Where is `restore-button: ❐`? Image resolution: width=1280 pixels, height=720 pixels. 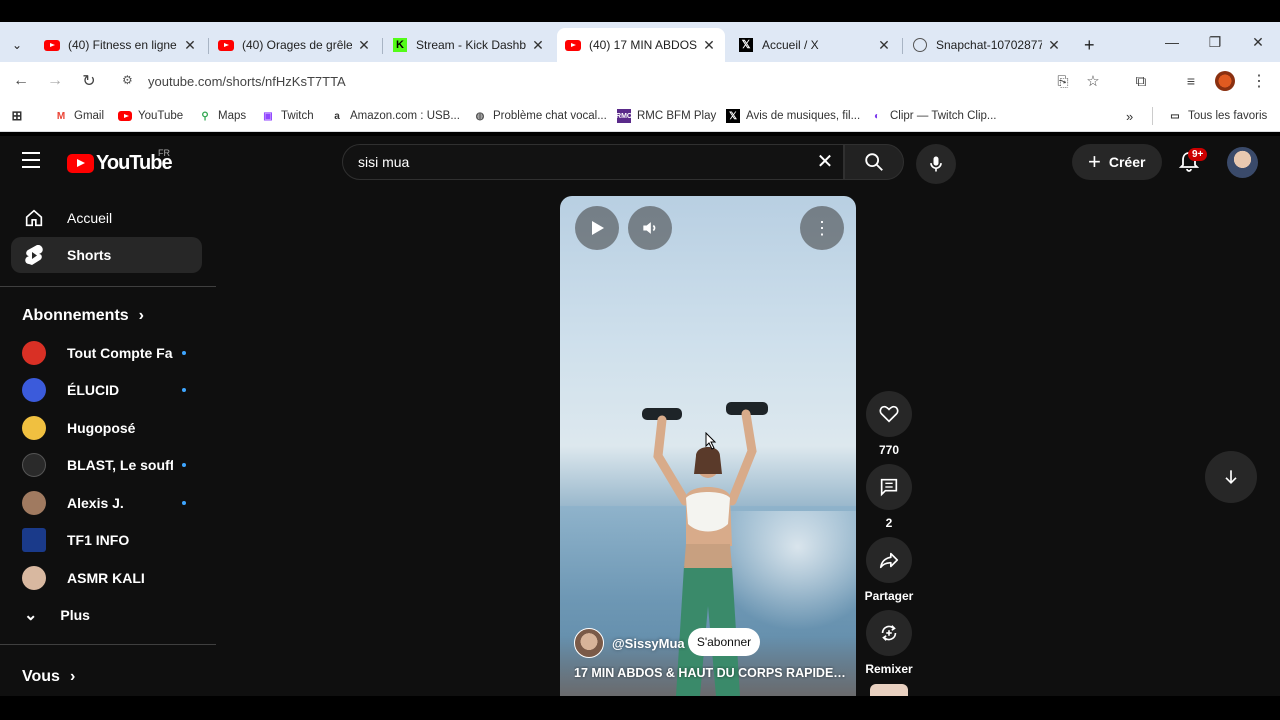 restore-button: ❐ is located at coordinates (1215, 42).